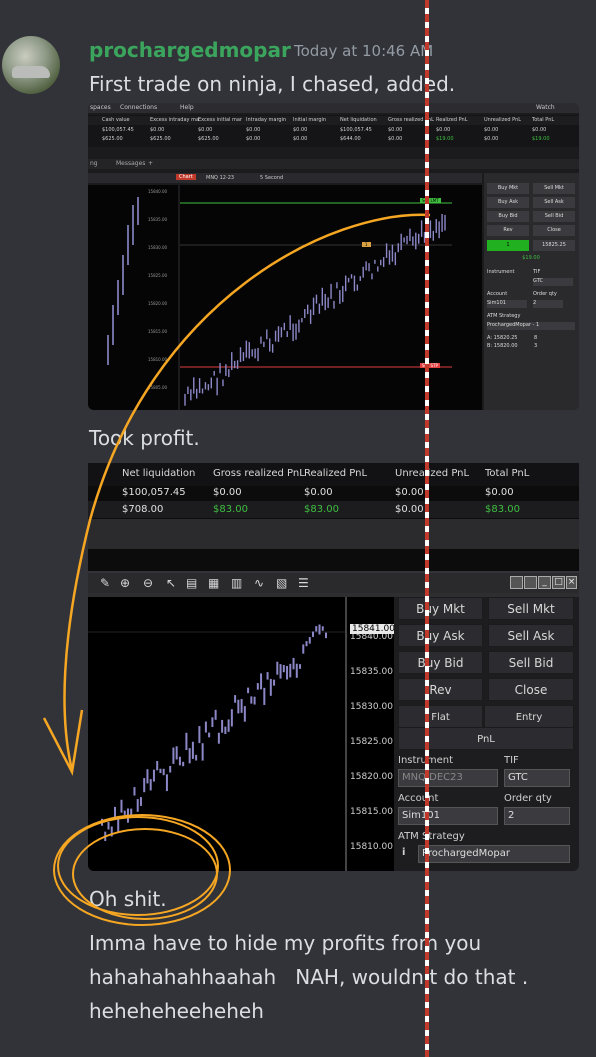  I want to click on strategy-icon: ▧, so click(281, 583).